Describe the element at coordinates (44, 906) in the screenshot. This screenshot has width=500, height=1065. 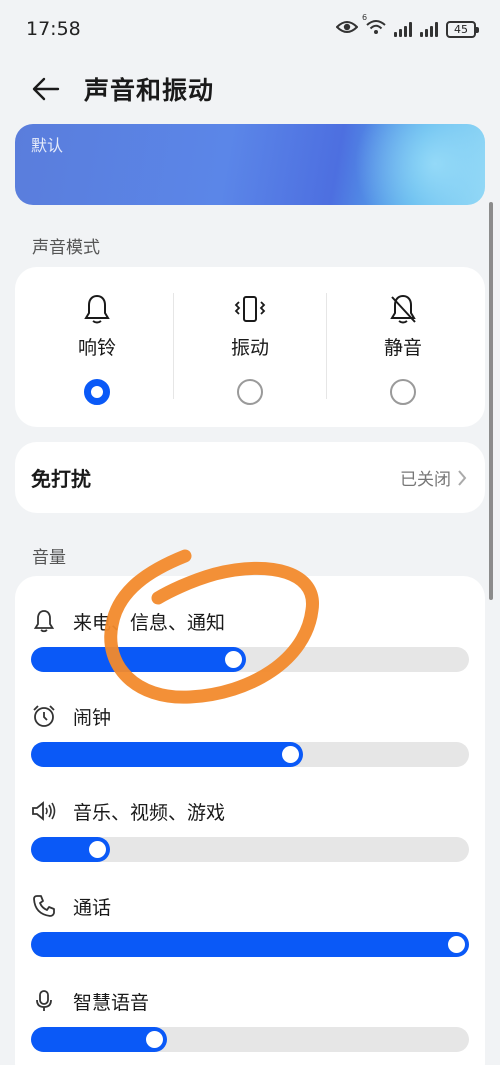
I see `phone-icon` at that location.